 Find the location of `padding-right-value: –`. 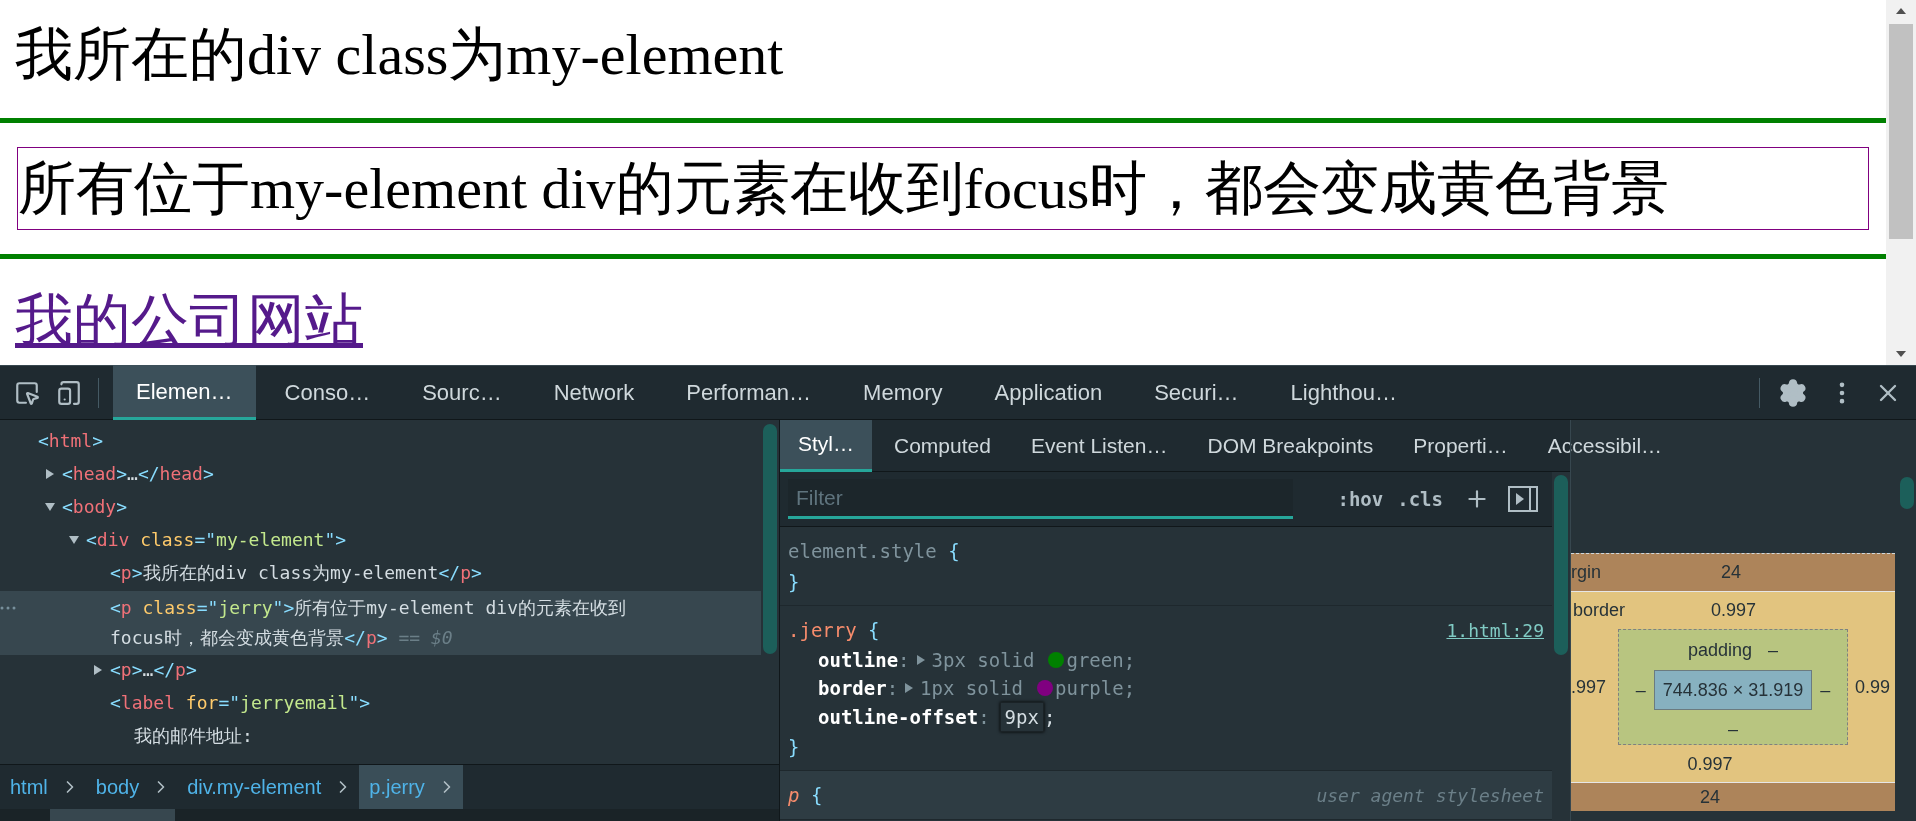

padding-right-value: – is located at coordinates (1825, 690).